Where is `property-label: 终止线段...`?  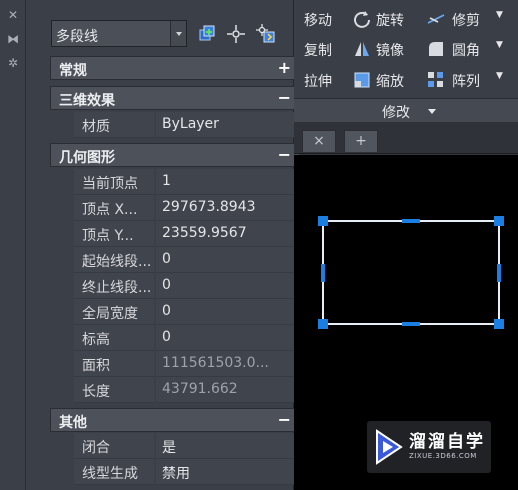 property-label: 终止线段... is located at coordinates (114, 286).